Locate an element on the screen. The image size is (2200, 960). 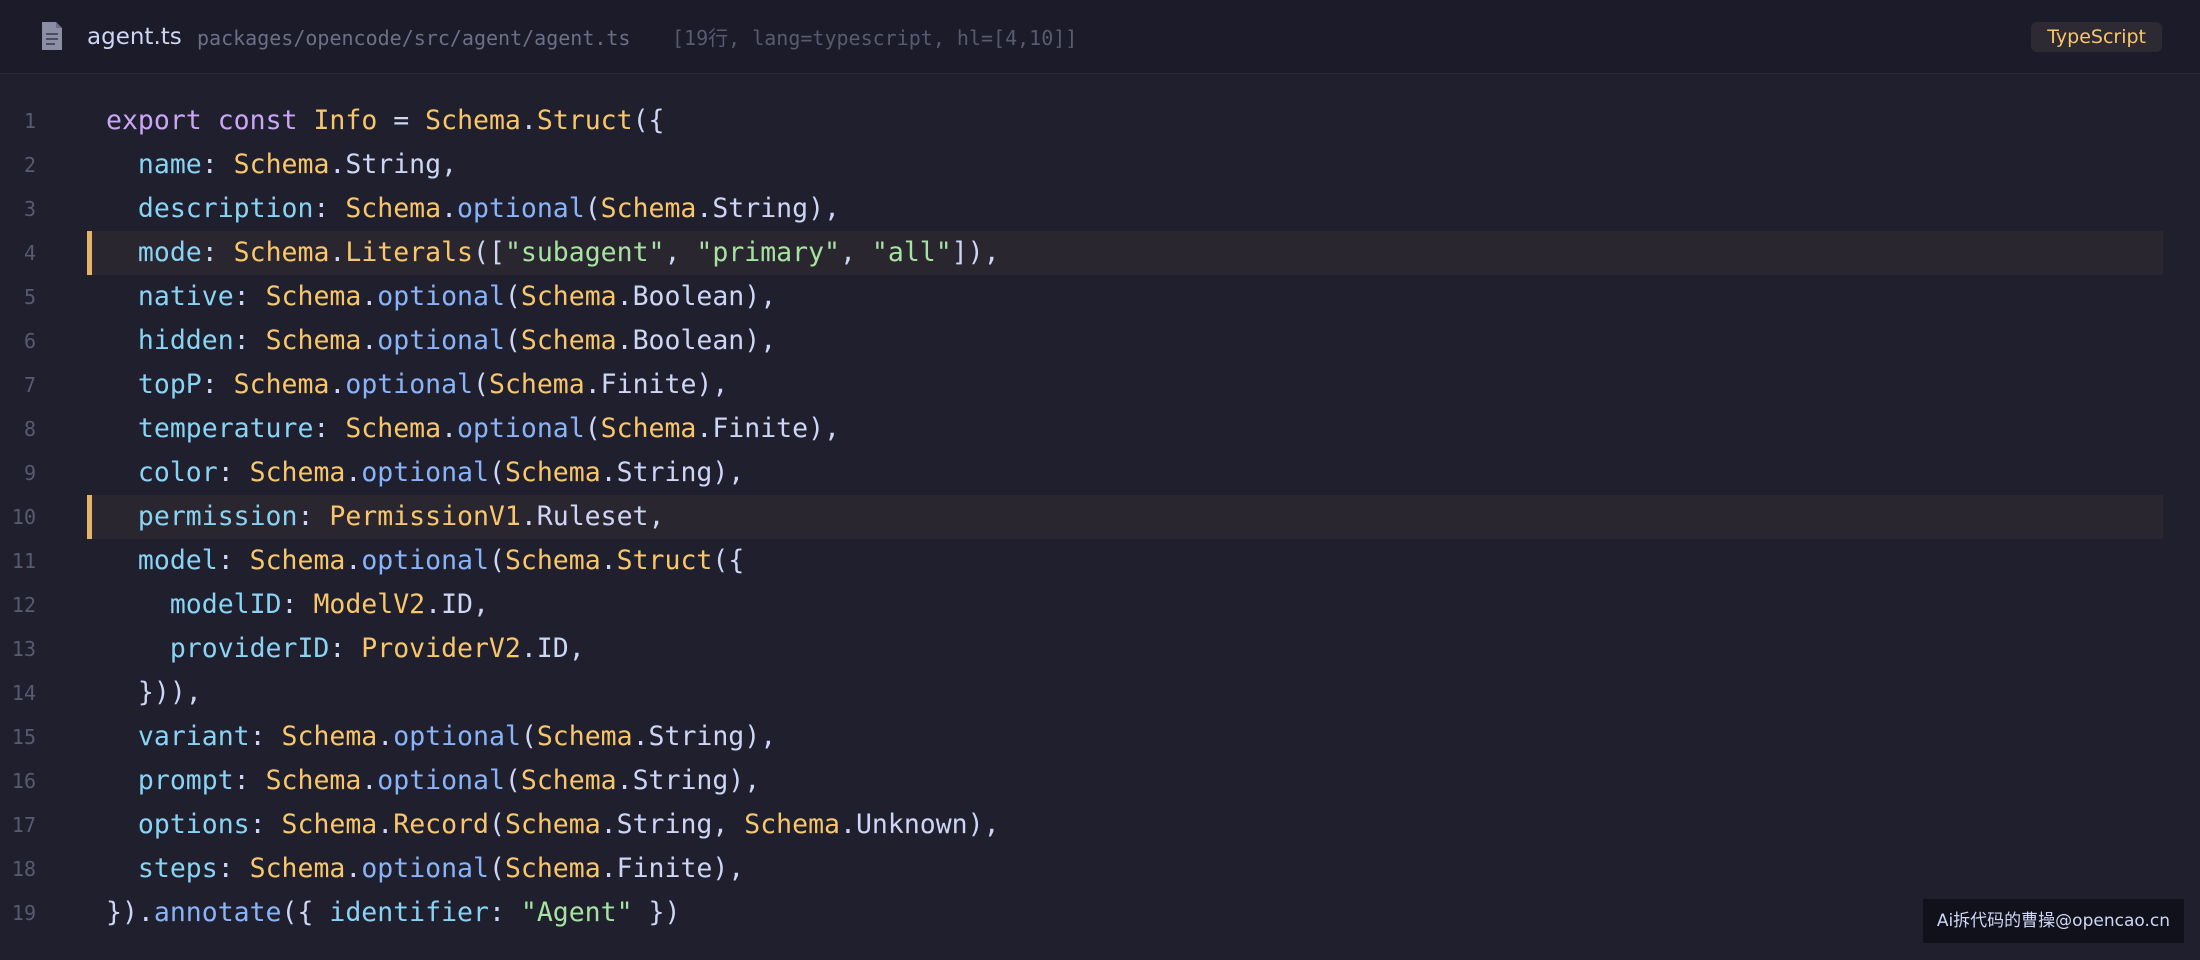
line-number: 16 is located at coordinates (23, 781).